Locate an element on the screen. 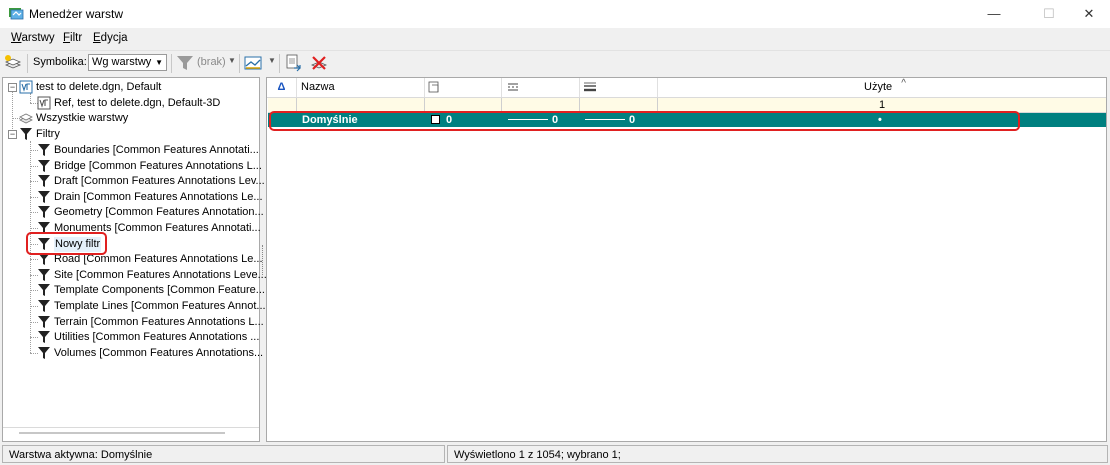  export-icon is located at coordinates (294, 63).